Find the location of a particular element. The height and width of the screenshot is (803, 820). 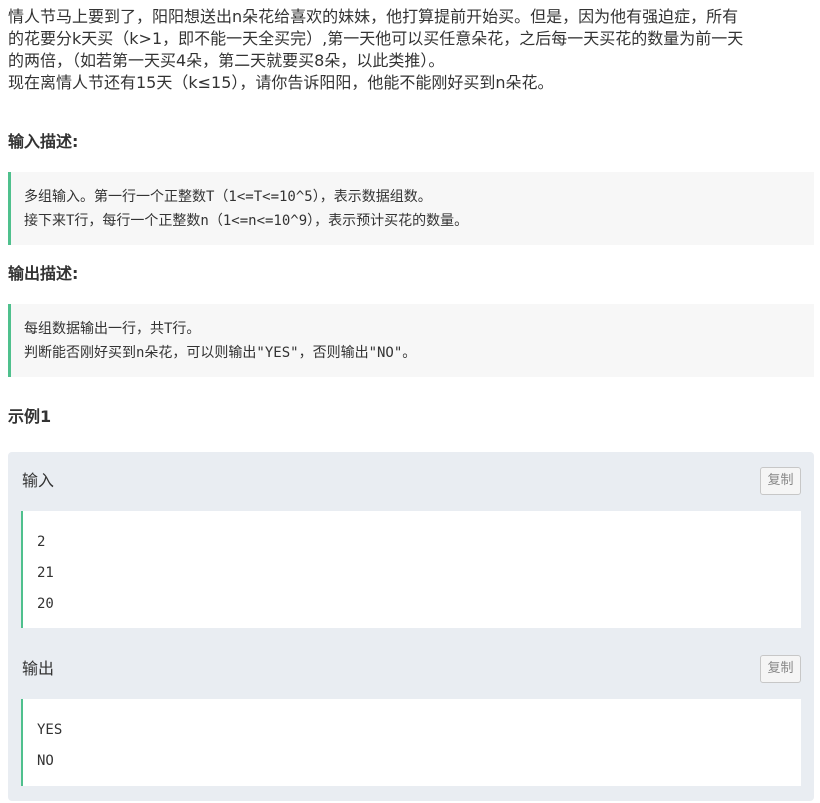

example-output-line: NO is located at coordinates (45, 761).